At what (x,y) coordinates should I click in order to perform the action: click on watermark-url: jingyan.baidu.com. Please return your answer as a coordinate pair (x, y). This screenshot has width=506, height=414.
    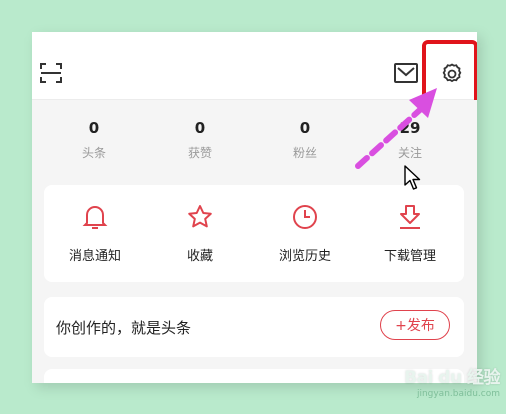
    Looking at the image, I should click on (458, 394).